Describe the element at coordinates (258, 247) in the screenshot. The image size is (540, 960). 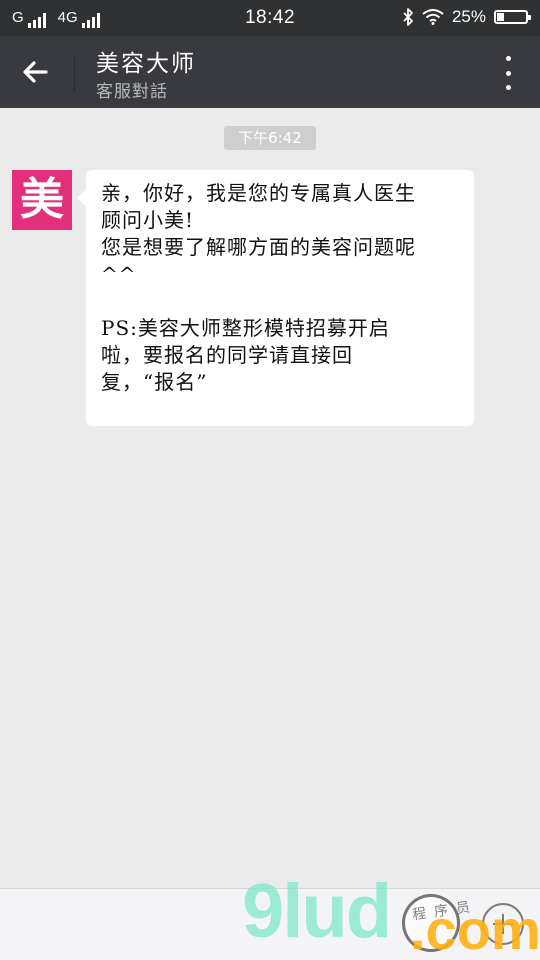
I see `message-line: 您是想要了解哪方面的美容问题呢` at that location.